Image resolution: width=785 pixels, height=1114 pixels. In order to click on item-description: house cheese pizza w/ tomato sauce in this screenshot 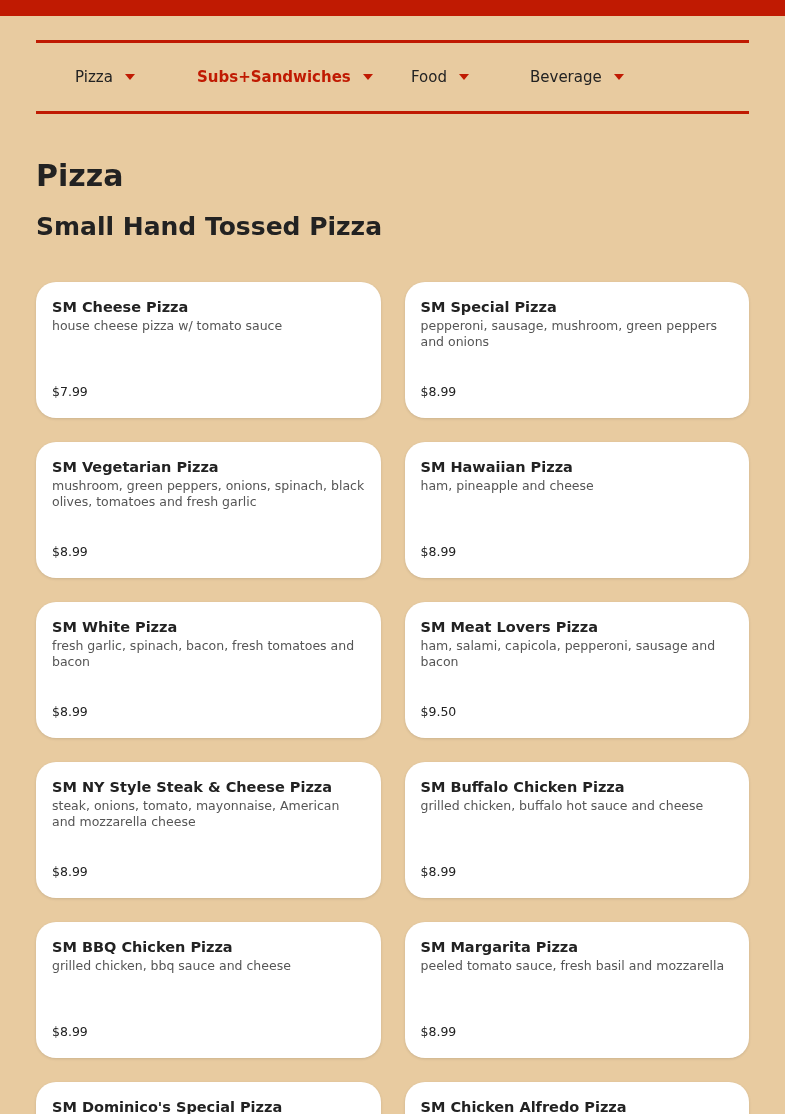, I will do `click(168, 326)`.